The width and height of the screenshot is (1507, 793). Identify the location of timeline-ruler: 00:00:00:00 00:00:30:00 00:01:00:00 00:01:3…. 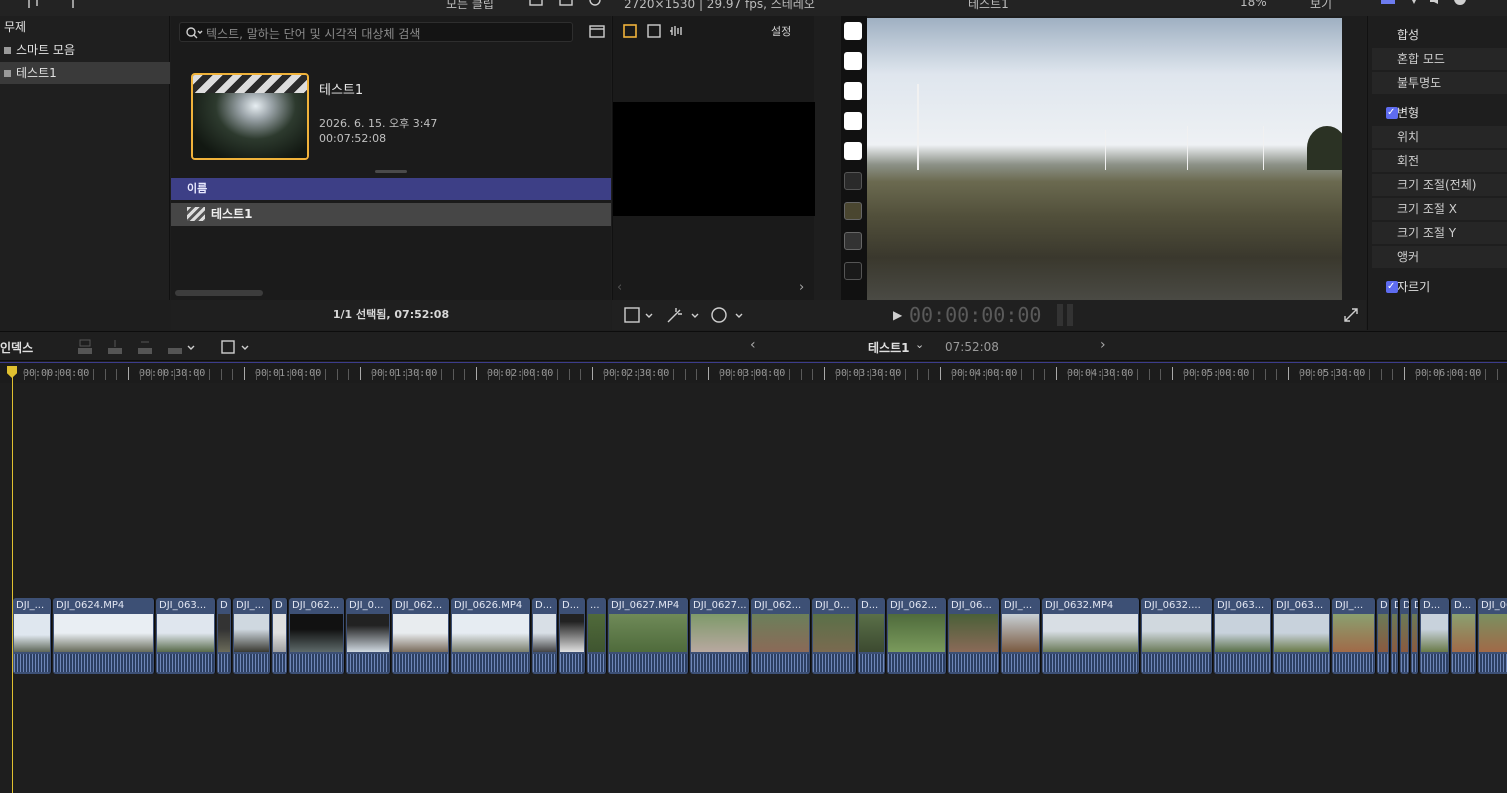
(753, 372).